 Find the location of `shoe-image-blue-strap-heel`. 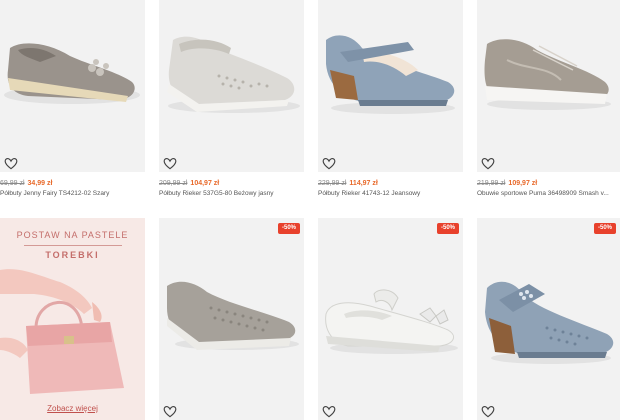

shoe-image-blue-strap-heel is located at coordinates (549, 322).